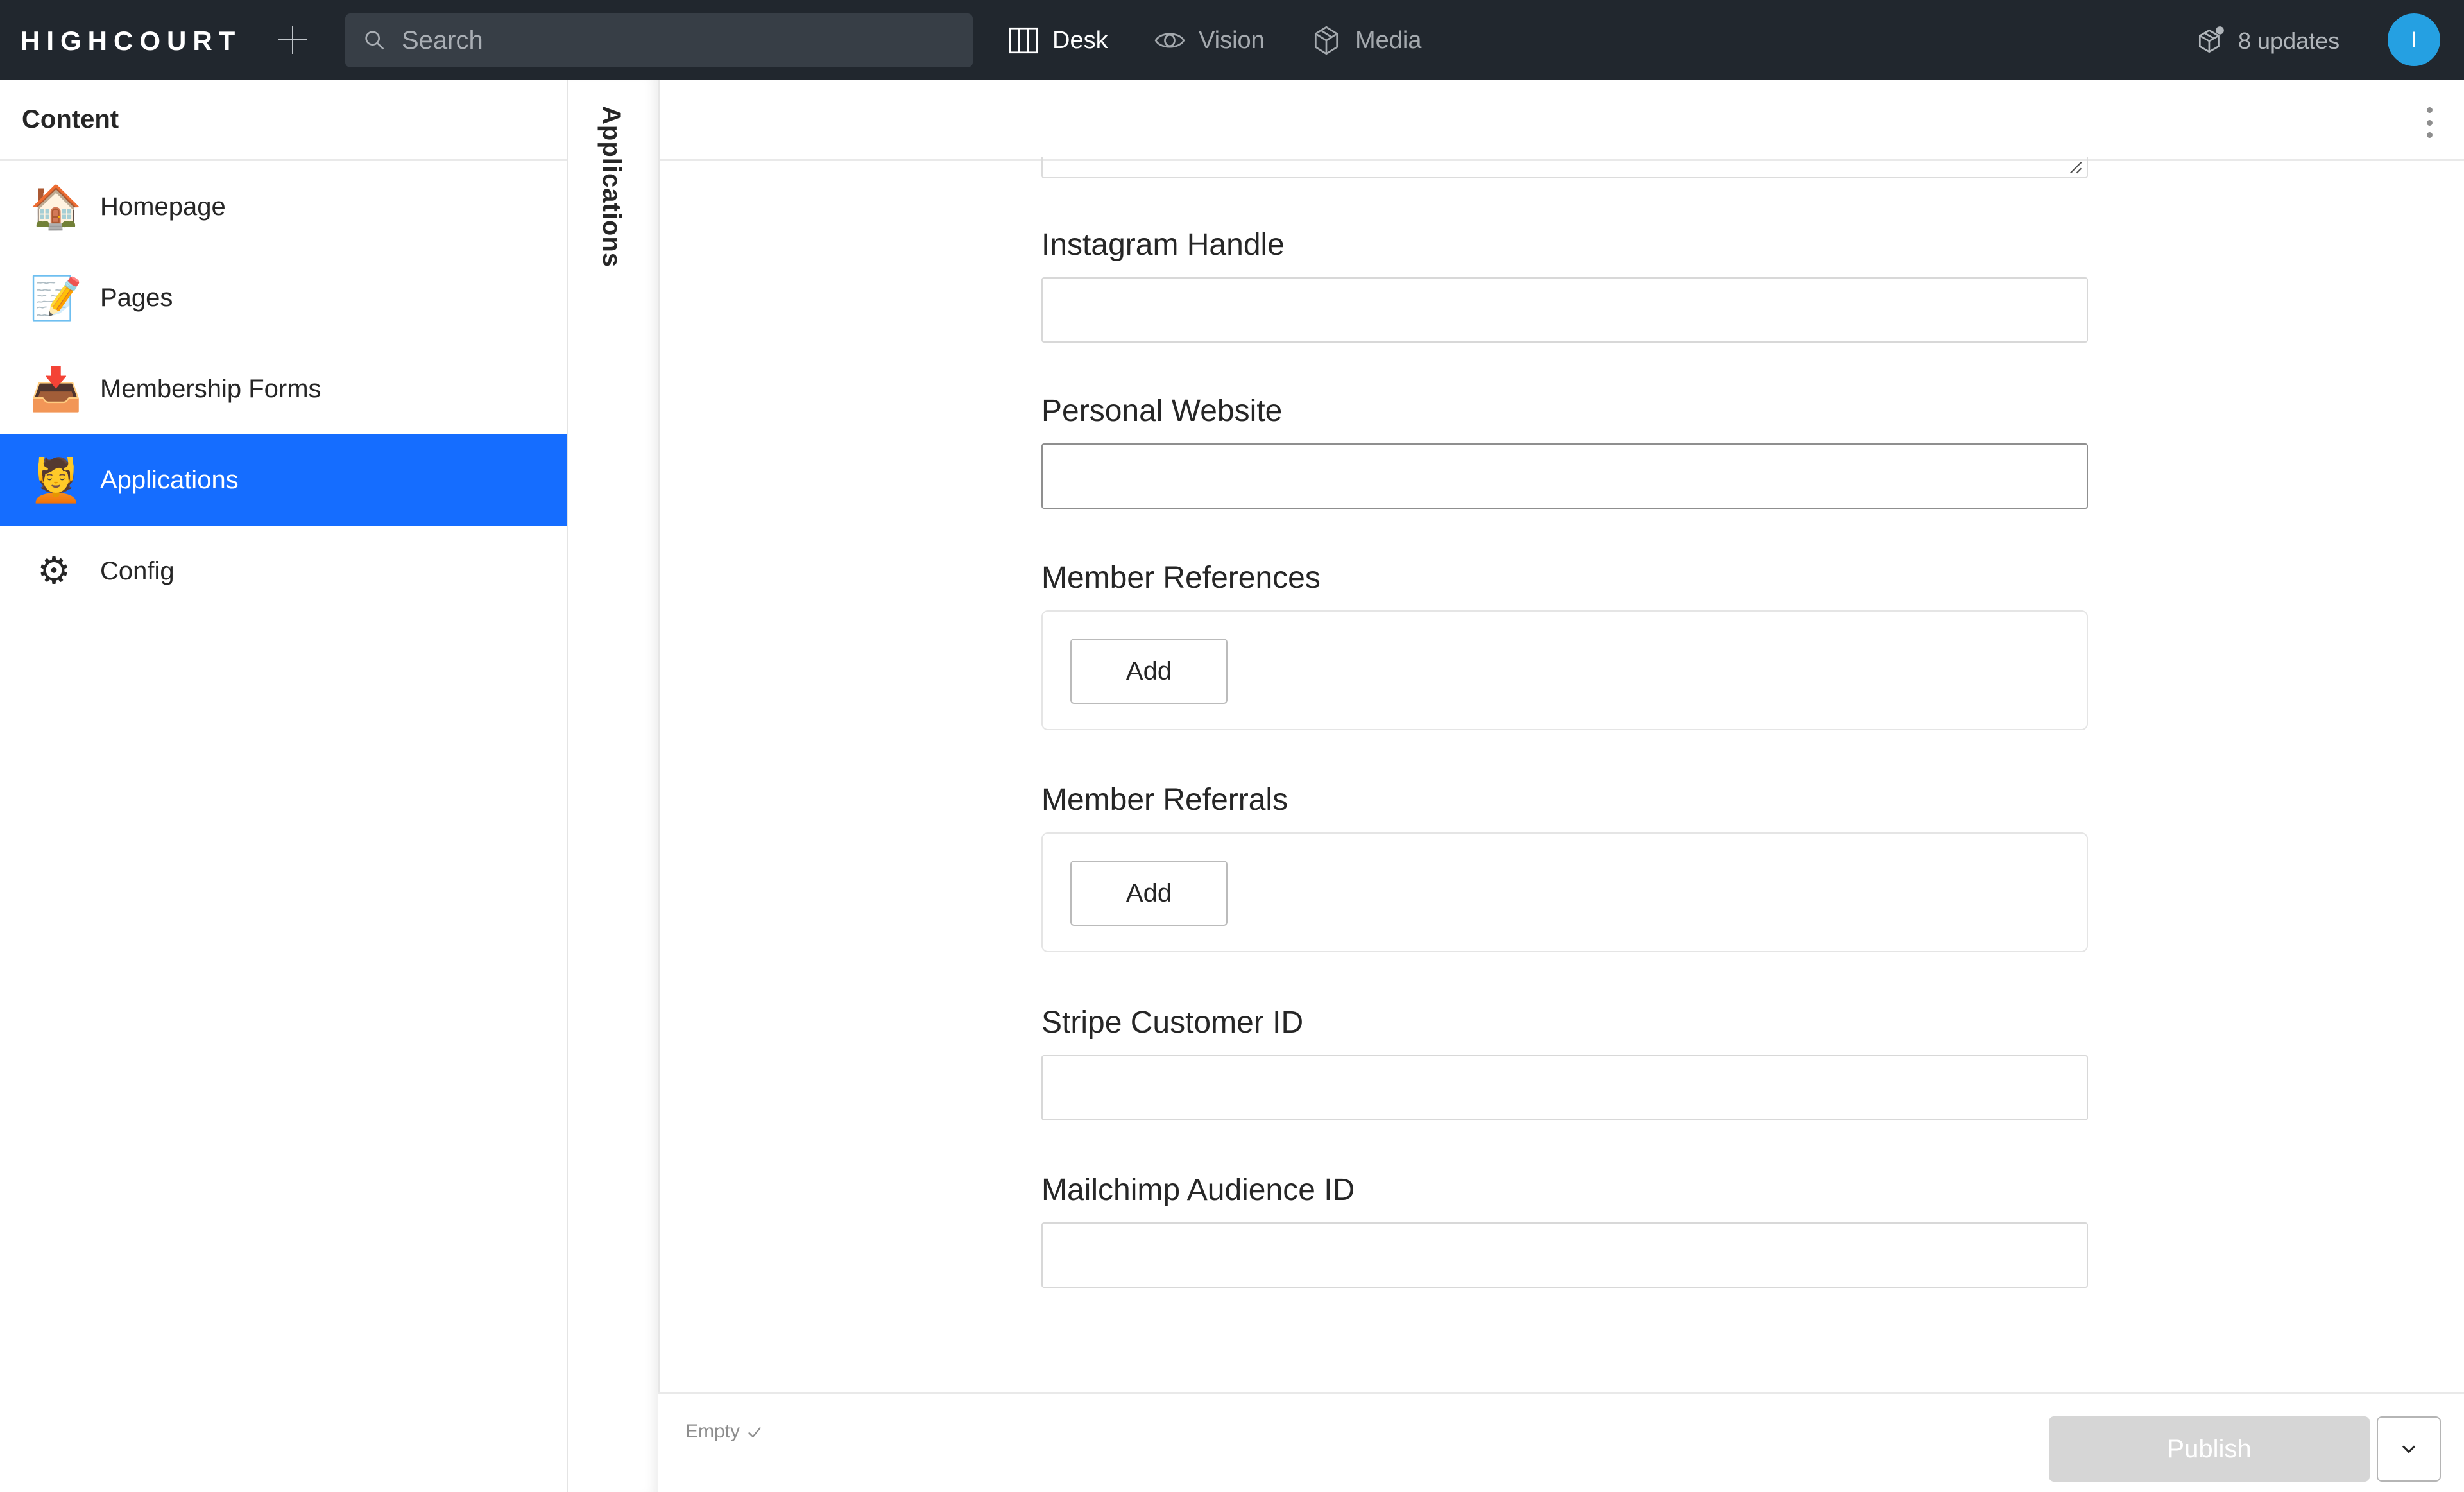  Describe the element at coordinates (1181, 578) in the screenshot. I see `member-references-label: Member References` at that location.